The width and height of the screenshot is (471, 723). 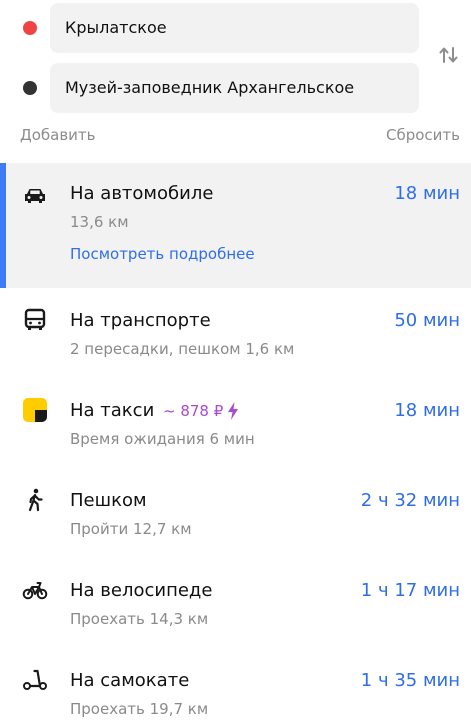 I want to click on selected-indicator, so click(x=3, y=225).